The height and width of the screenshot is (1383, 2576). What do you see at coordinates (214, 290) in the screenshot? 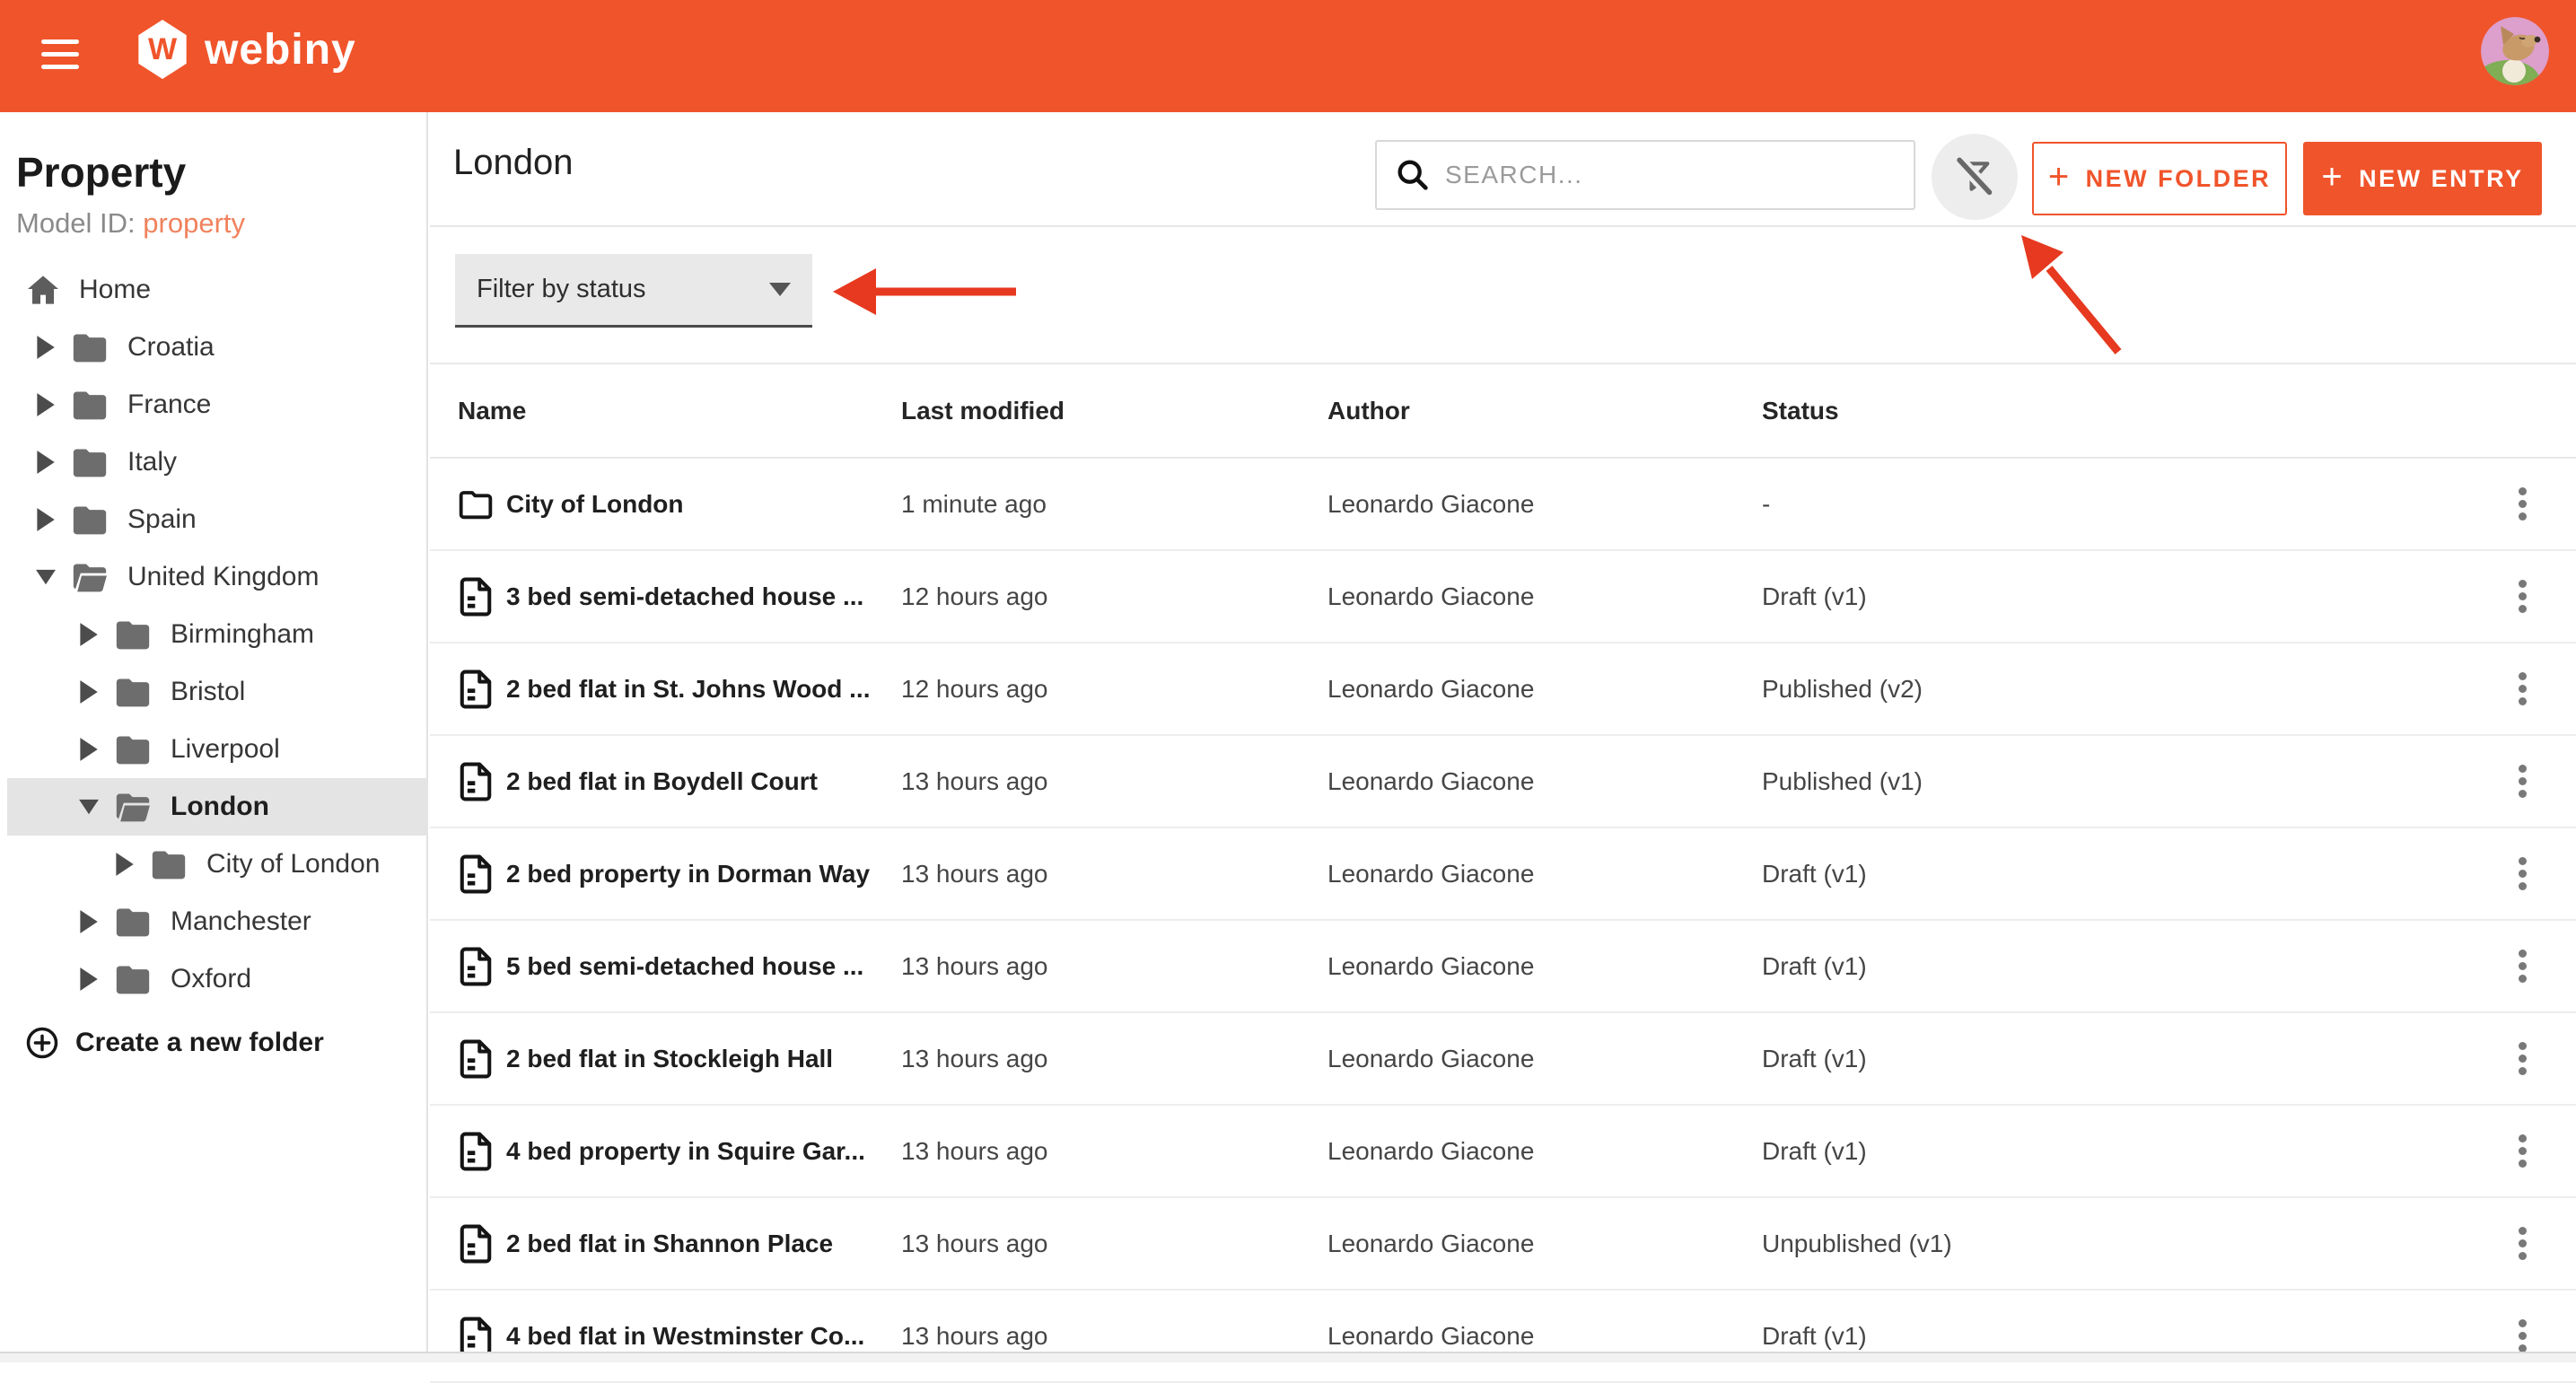
I see `sidebar-item-home: Home` at bounding box center [214, 290].